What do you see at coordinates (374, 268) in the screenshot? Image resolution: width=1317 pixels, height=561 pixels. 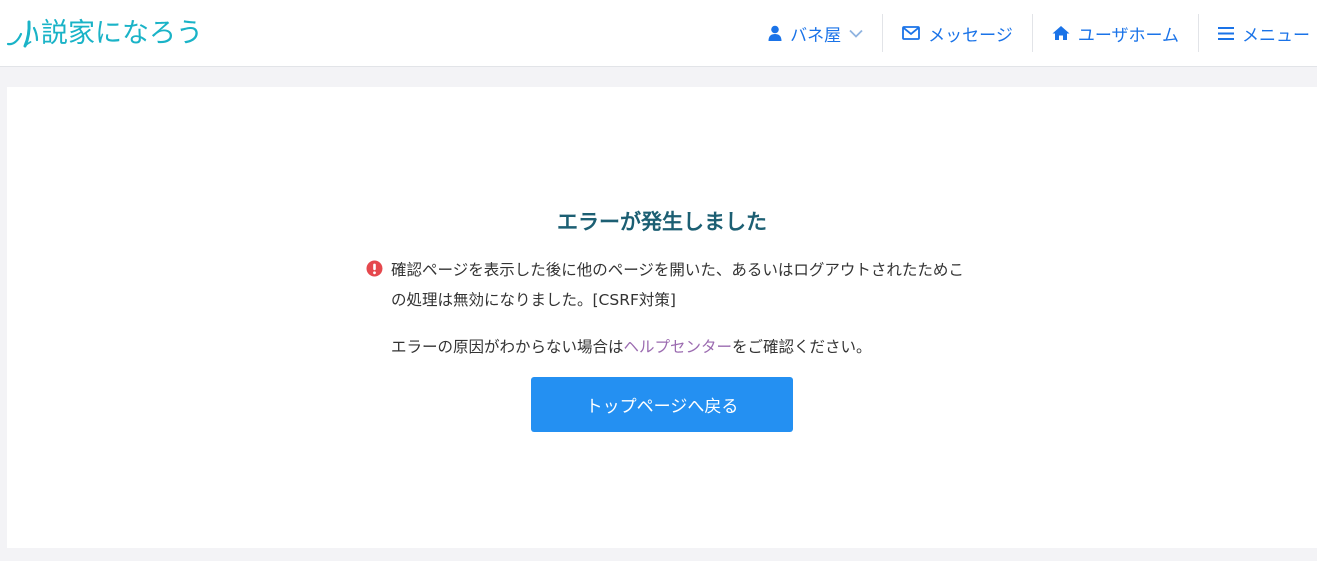 I see `exclamation-circle-icon` at bounding box center [374, 268].